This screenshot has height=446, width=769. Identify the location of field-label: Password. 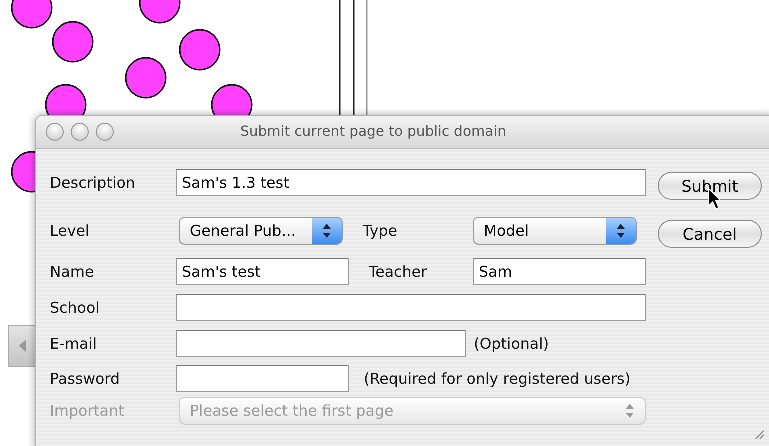
(86, 379).